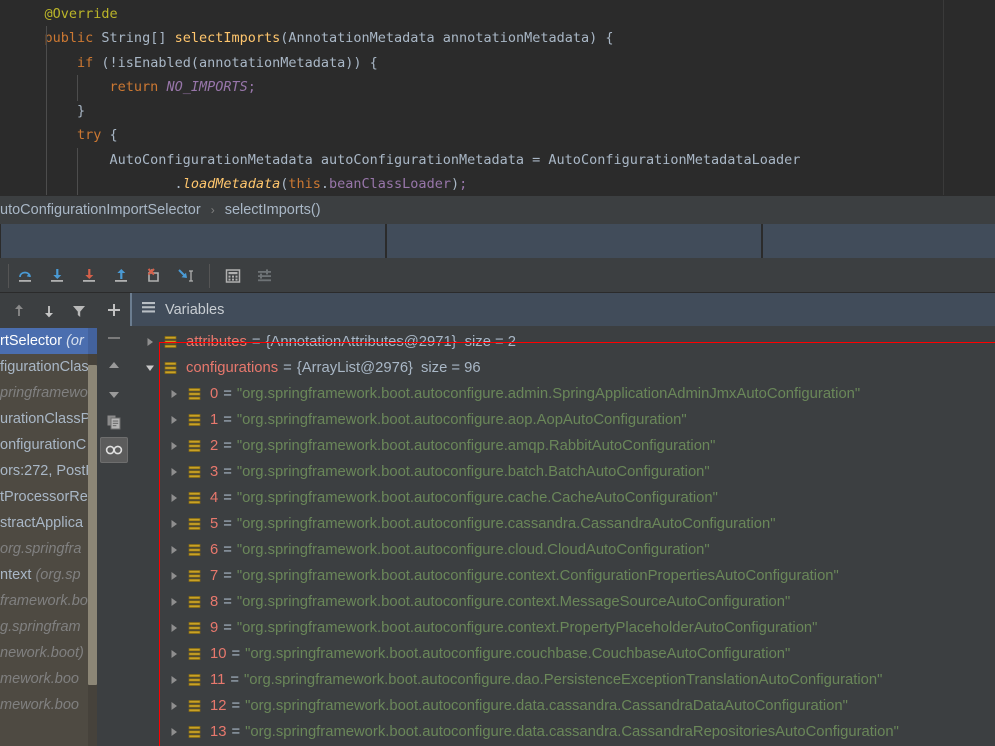 The width and height of the screenshot is (995, 746). I want to click on evaluate-expression-icon, so click(233, 276).